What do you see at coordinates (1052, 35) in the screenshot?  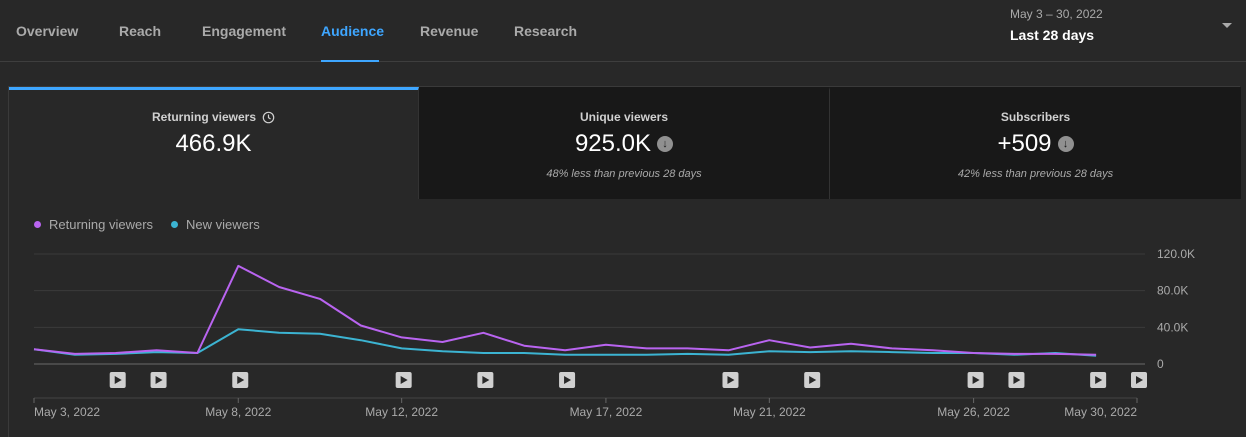 I see `date-range-label: Last 28 days` at bounding box center [1052, 35].